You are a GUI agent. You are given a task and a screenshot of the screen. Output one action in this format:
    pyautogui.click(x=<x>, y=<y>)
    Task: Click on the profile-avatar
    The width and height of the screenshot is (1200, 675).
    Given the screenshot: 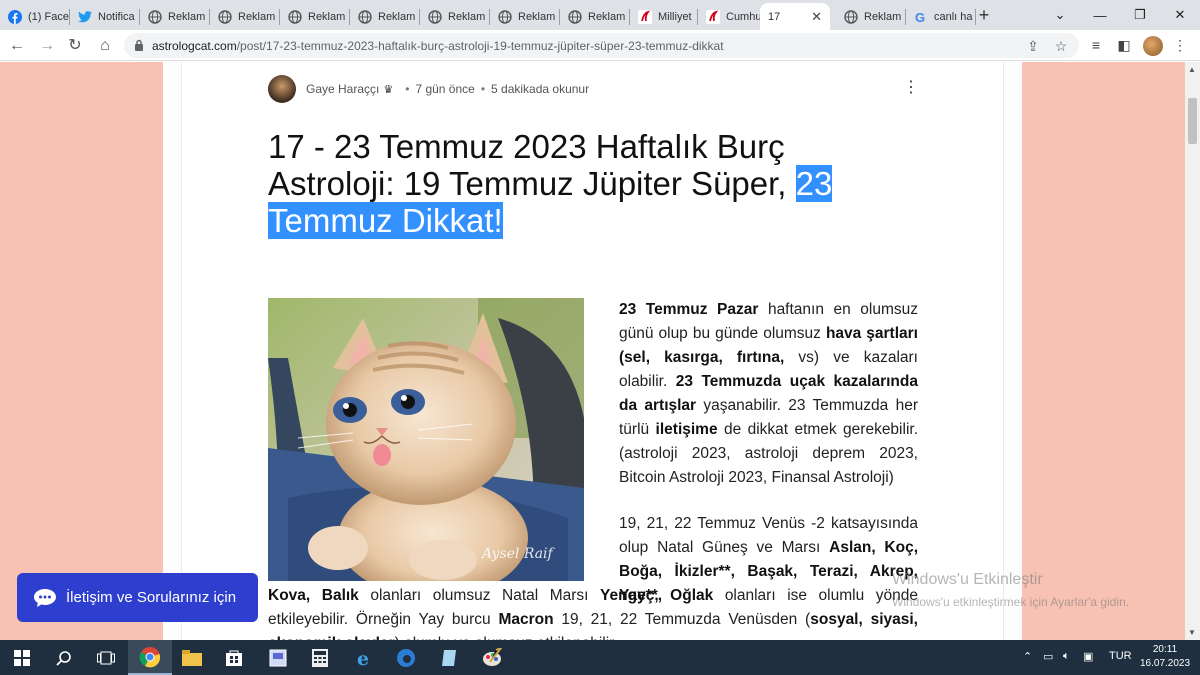 What is the action you would take?
    pyautogui.click(x=1153, y=46)
    